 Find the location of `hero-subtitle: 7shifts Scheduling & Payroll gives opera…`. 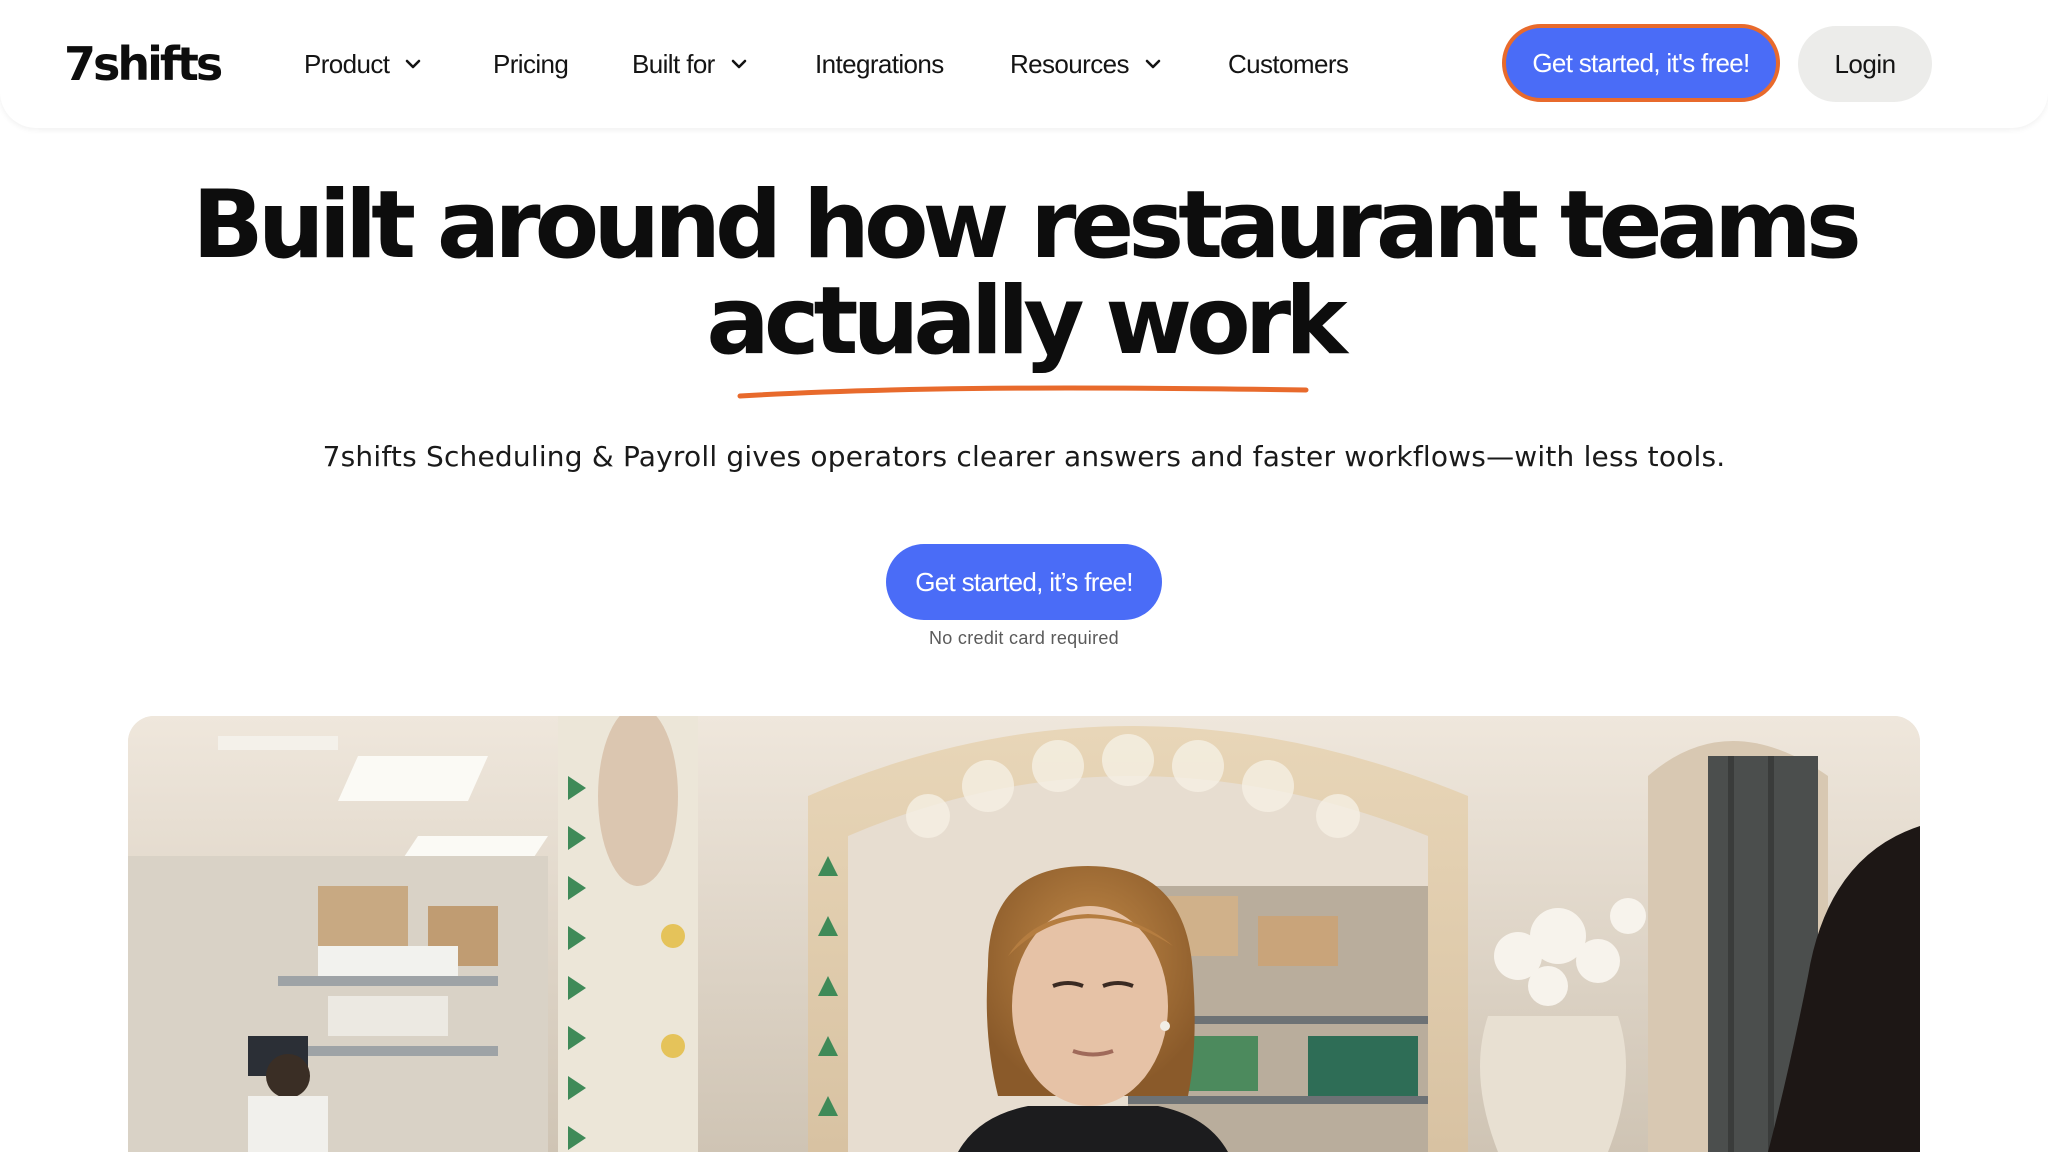

hero-subtitle: 7shifts Scheduling & Payroll gives opera… is located at coordinates (1024, 456).